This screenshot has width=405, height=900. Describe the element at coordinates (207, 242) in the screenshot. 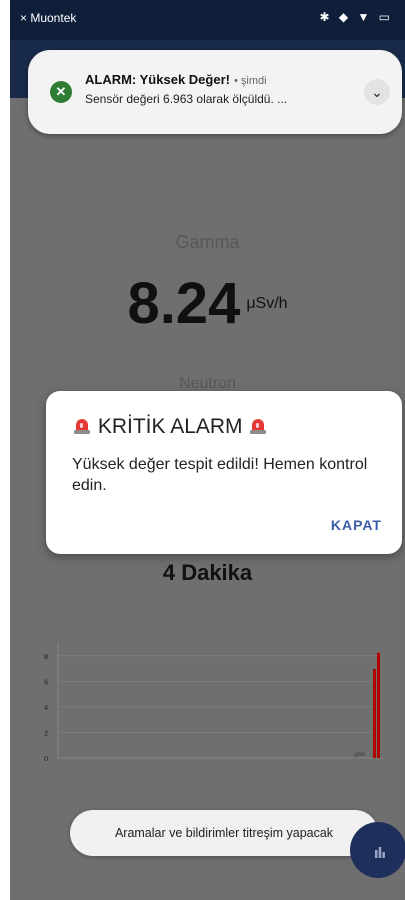

I see `gamma-label: Gamma` at that location.